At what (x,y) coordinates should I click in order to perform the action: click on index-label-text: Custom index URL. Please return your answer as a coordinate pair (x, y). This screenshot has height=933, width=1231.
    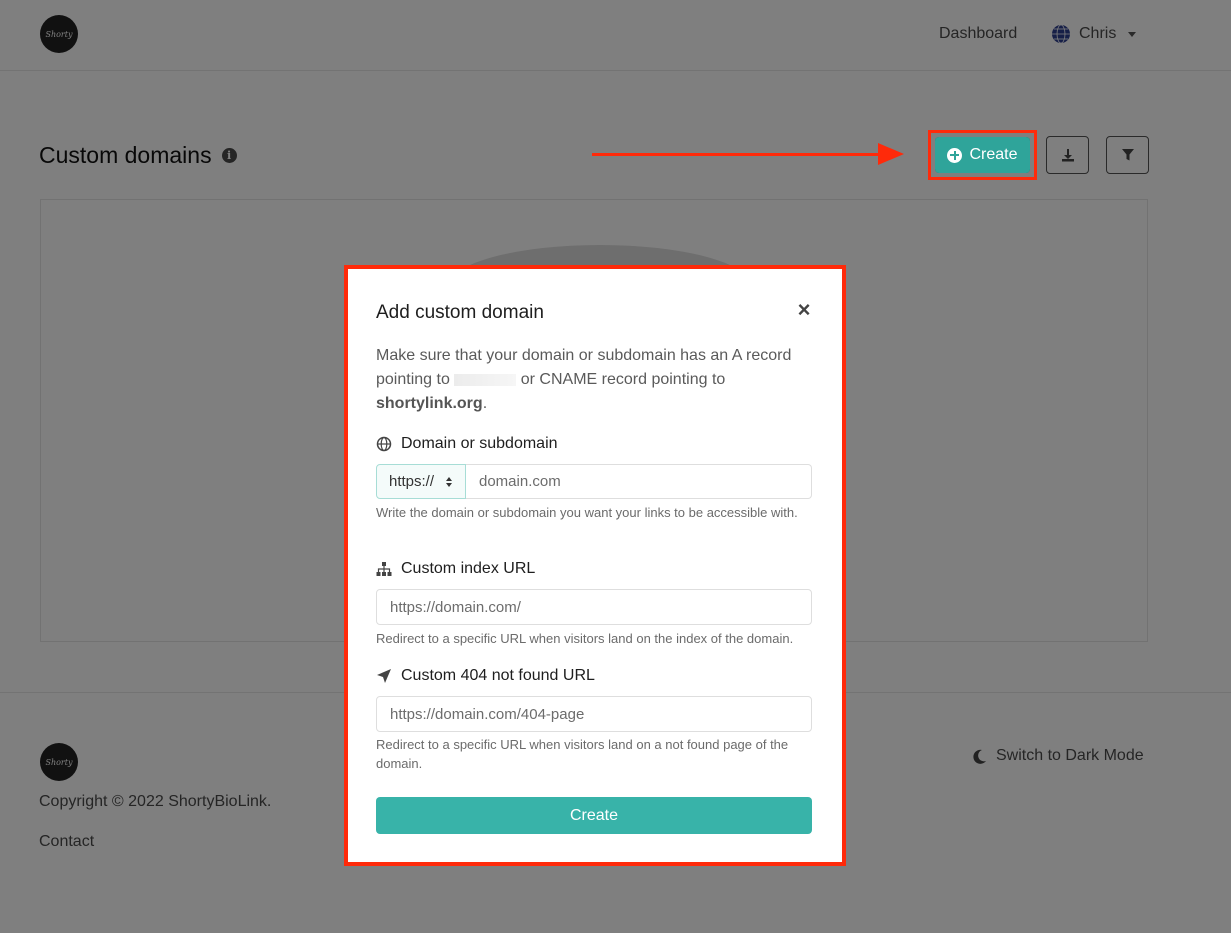
    Looking at the image, I should click on (468, 568).